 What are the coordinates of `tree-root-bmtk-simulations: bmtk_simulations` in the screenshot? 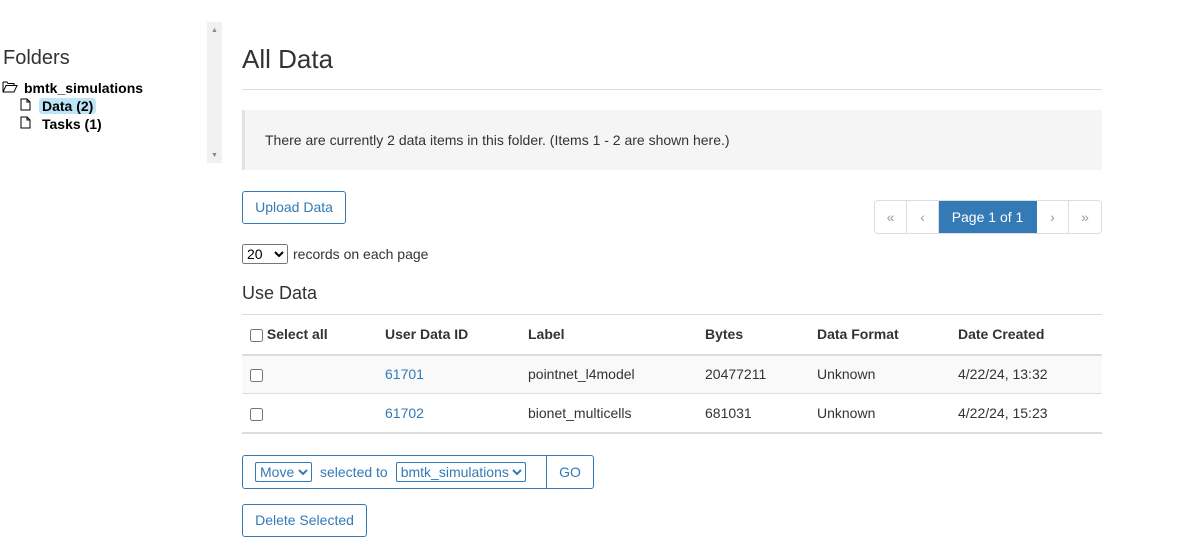 It's located at (72, 88).